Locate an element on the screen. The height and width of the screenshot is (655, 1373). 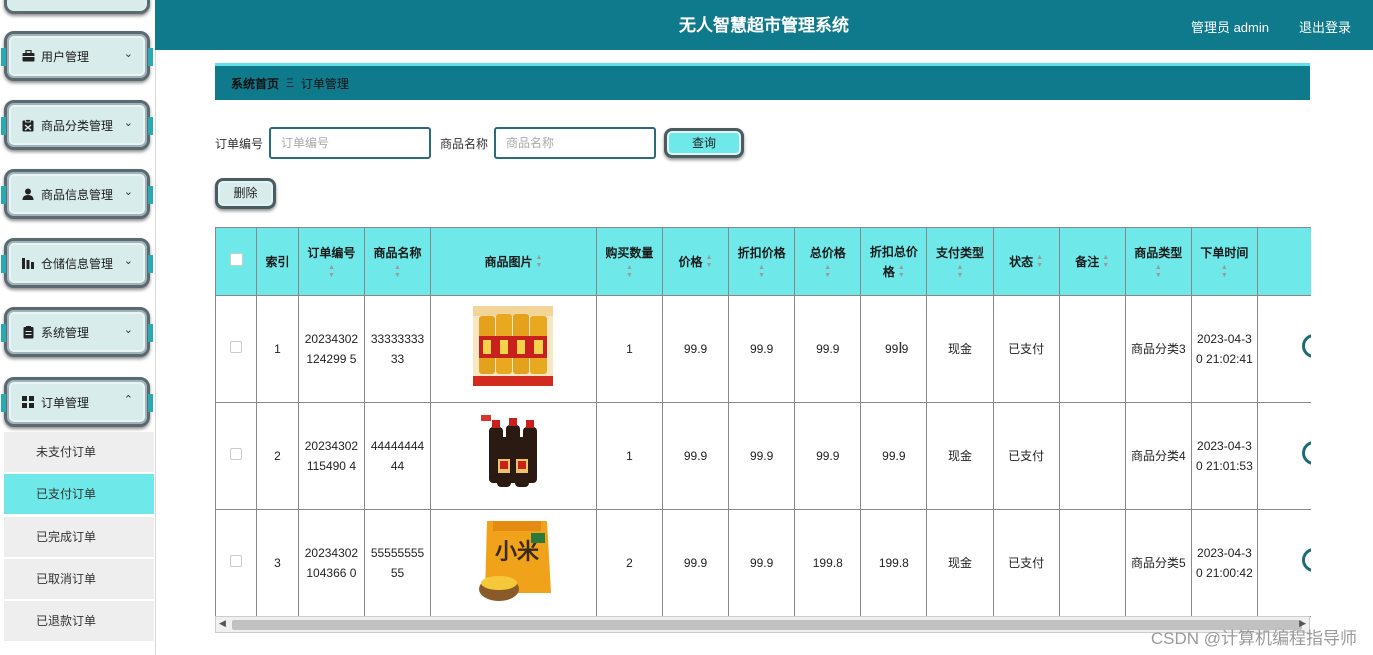
sidebar-menu-label: 用户管理 is located at coordinates (65, 56).